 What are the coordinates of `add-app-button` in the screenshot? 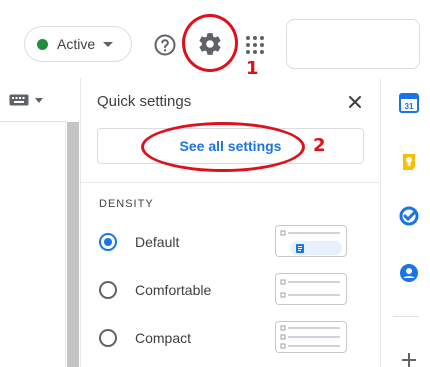 It's located at (409, 358).